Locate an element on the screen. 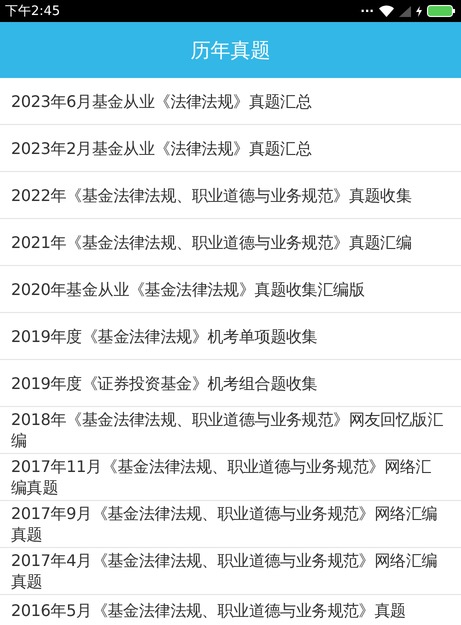  list-item: 2023年6月基金从业《法律法规》真题汇总 is located at coordinates (230, 101).